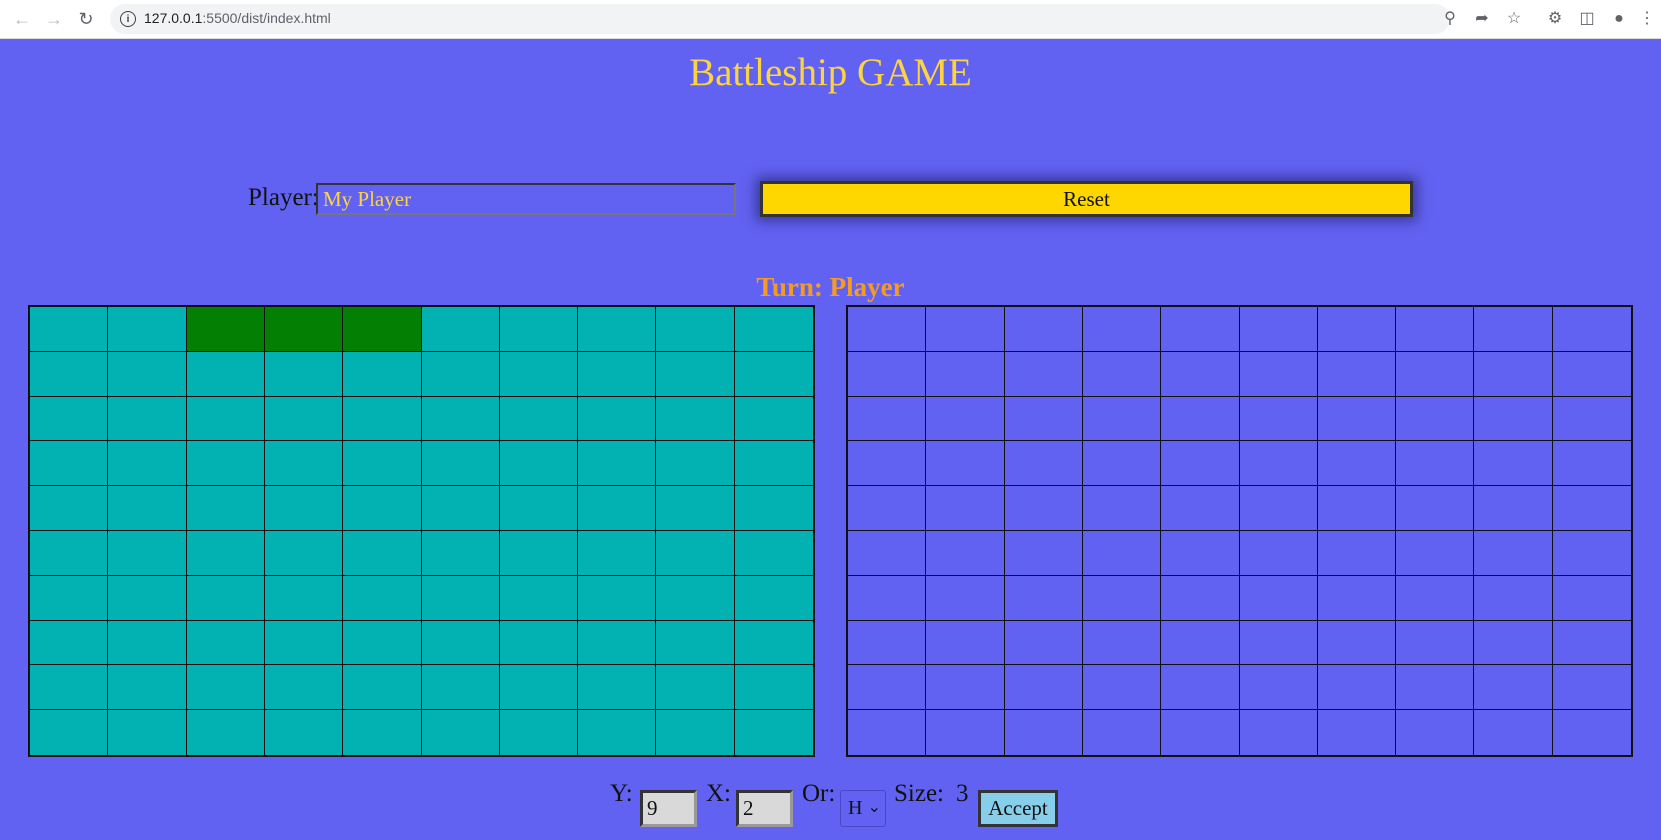 The height and width of the screenshot is (840, 1661). I want to click on reset-button: Reset, so click(1086, 199).